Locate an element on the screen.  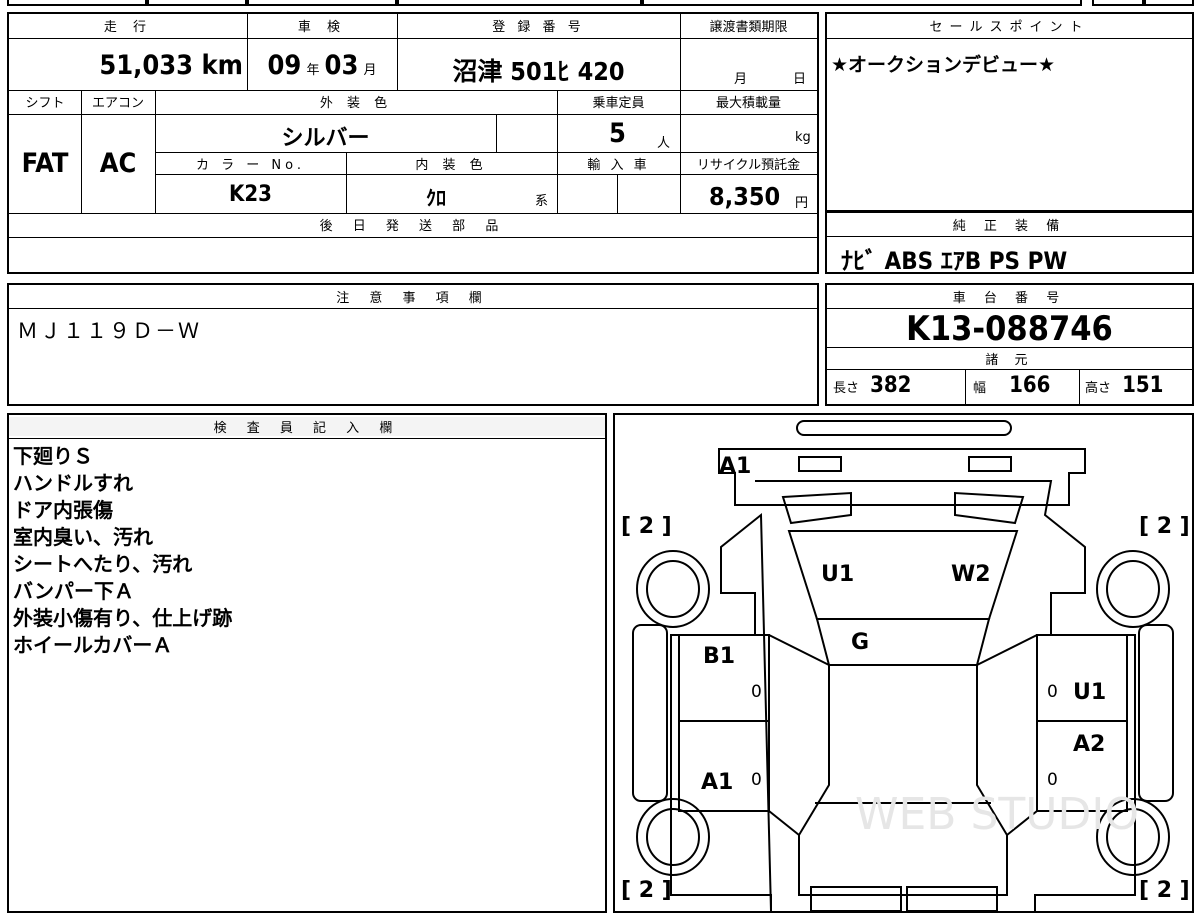
windshield-left-label: U1 is located at coordinates (837, 574).